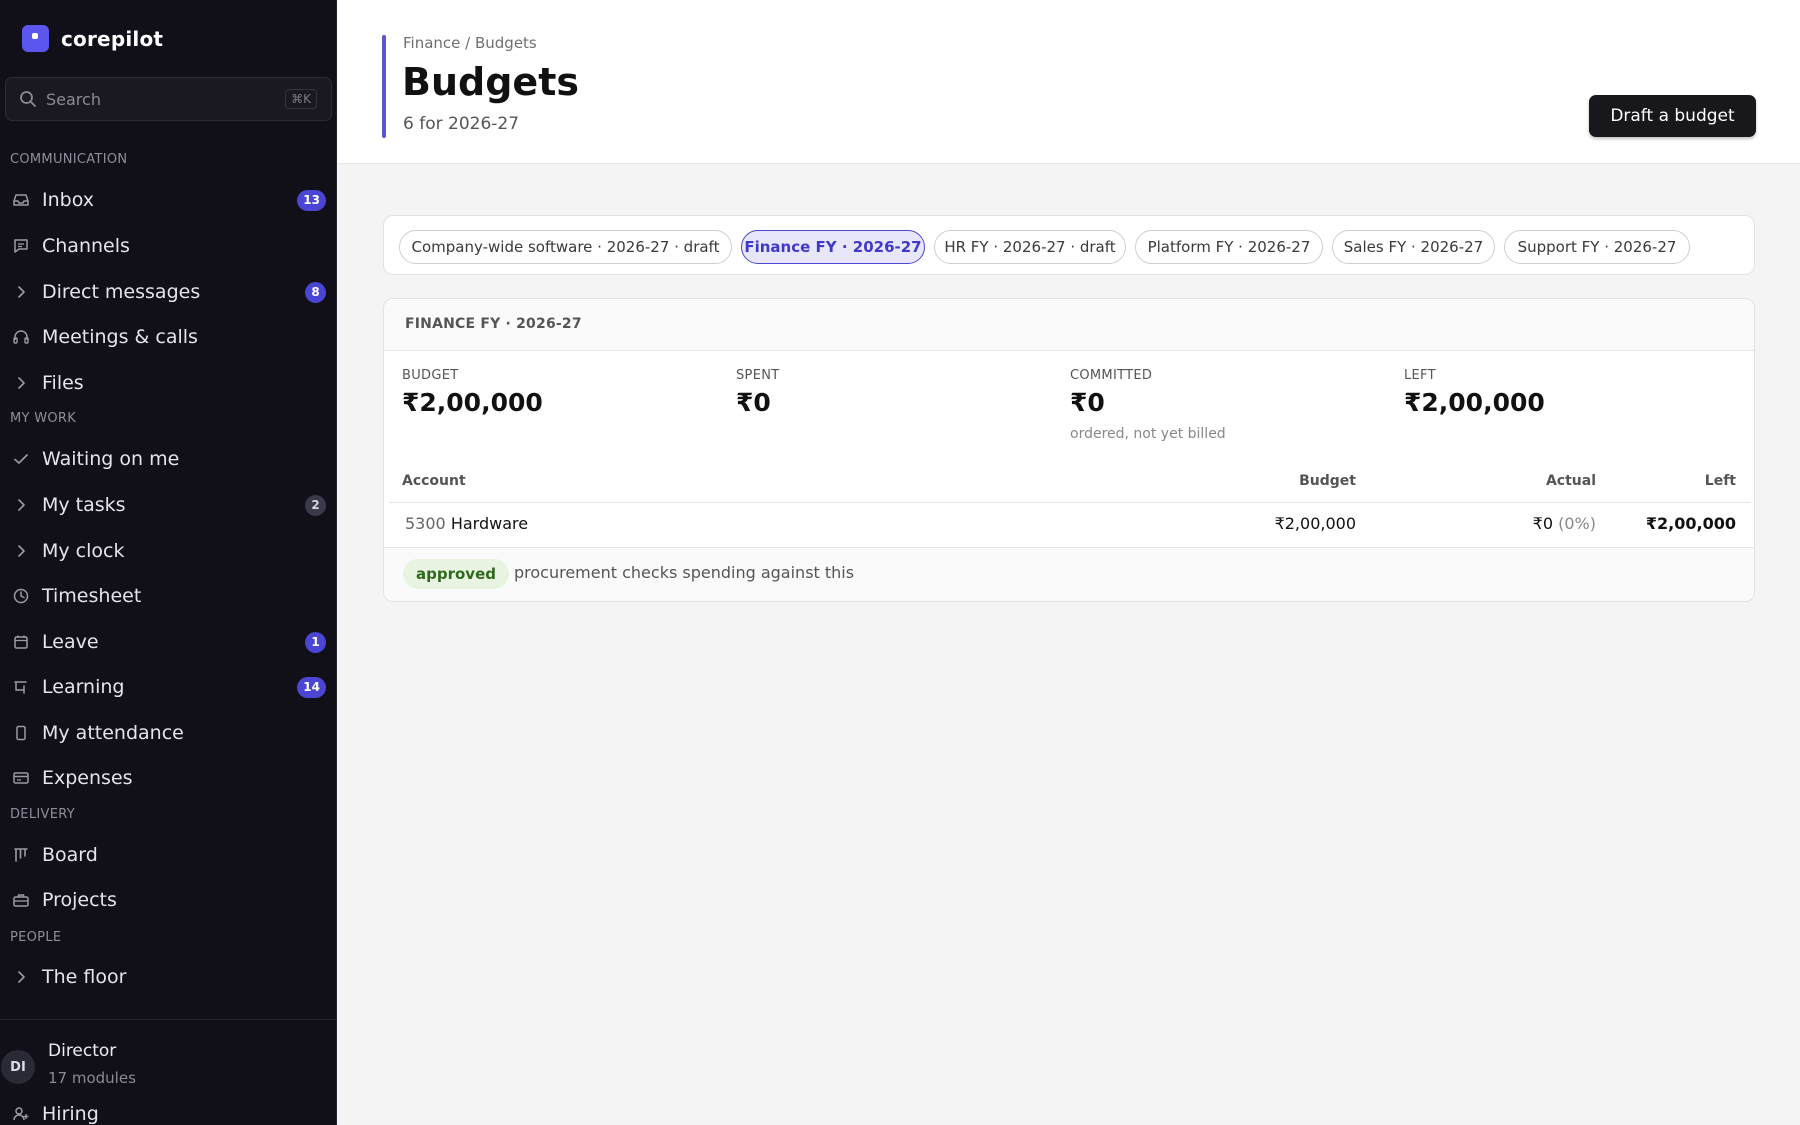  What do you see at coordinates (21, 459) in the screenshot?
I see `check-icon` at bounding box center [21, 459].